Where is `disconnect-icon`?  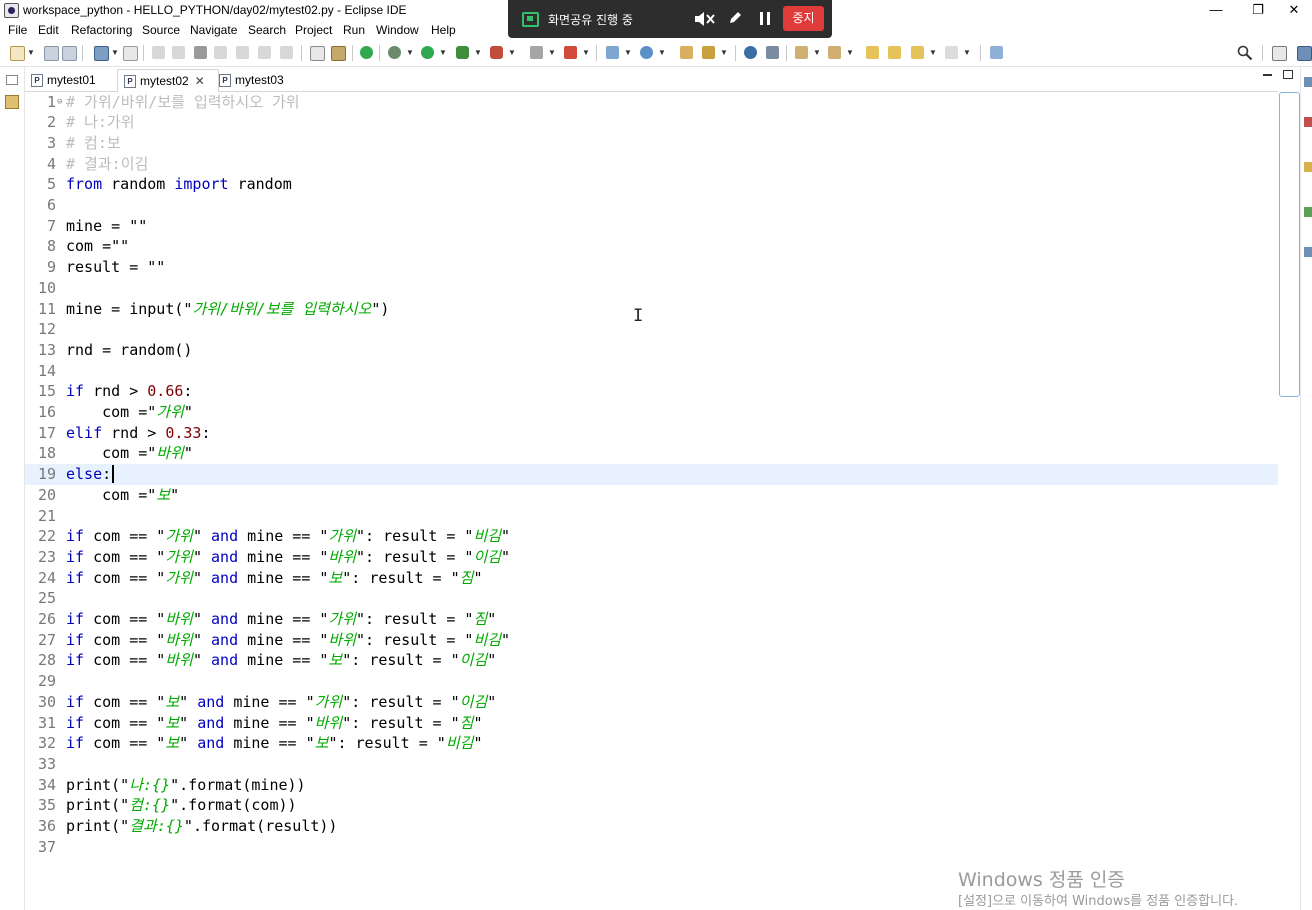 disconnect-icon is located at coordinates (220, 52).